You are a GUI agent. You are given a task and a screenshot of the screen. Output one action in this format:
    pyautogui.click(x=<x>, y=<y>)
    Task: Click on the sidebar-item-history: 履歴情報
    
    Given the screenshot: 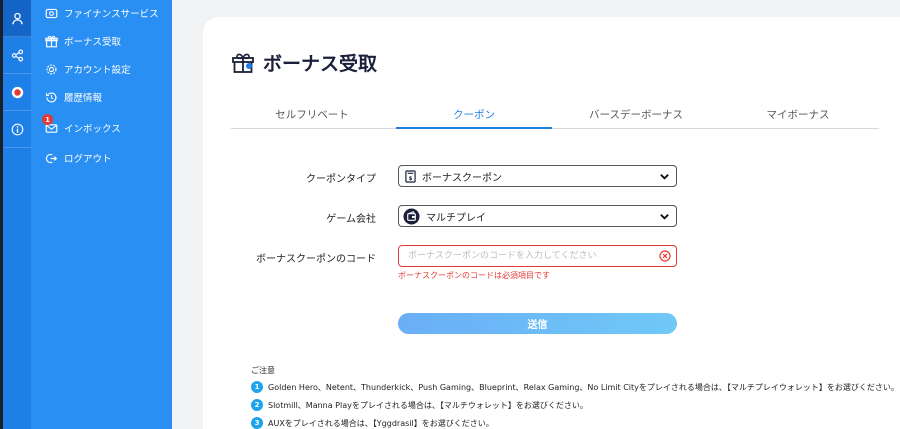 What is the action you would take?
    pyautogui.click(x=73, y=97)
    